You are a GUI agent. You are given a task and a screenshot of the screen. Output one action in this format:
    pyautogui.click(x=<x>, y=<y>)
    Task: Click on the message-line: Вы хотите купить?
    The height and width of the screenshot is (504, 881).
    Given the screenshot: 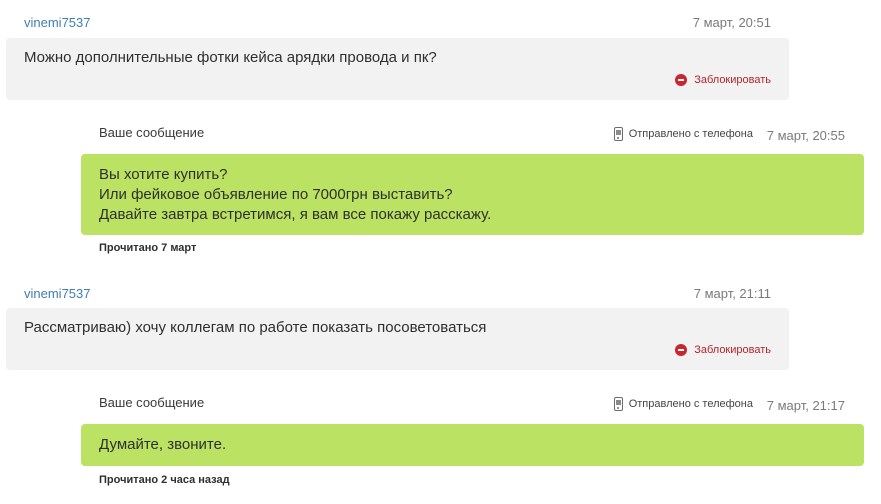 What is the action you would take?
    pyautogui.click(x=163, y=174)
    